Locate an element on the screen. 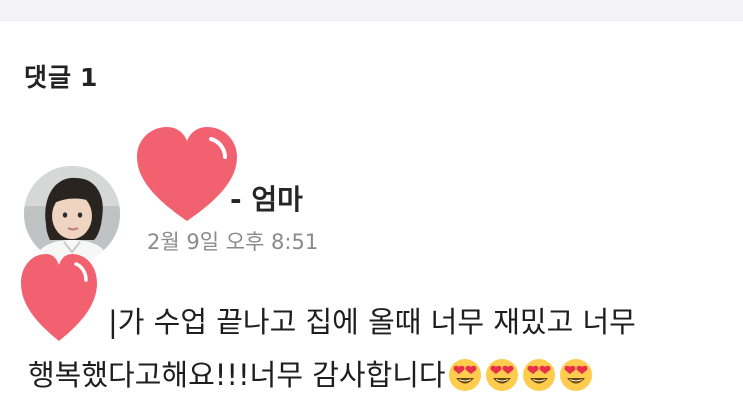  emoji-row is located at coordinates (522, 382).